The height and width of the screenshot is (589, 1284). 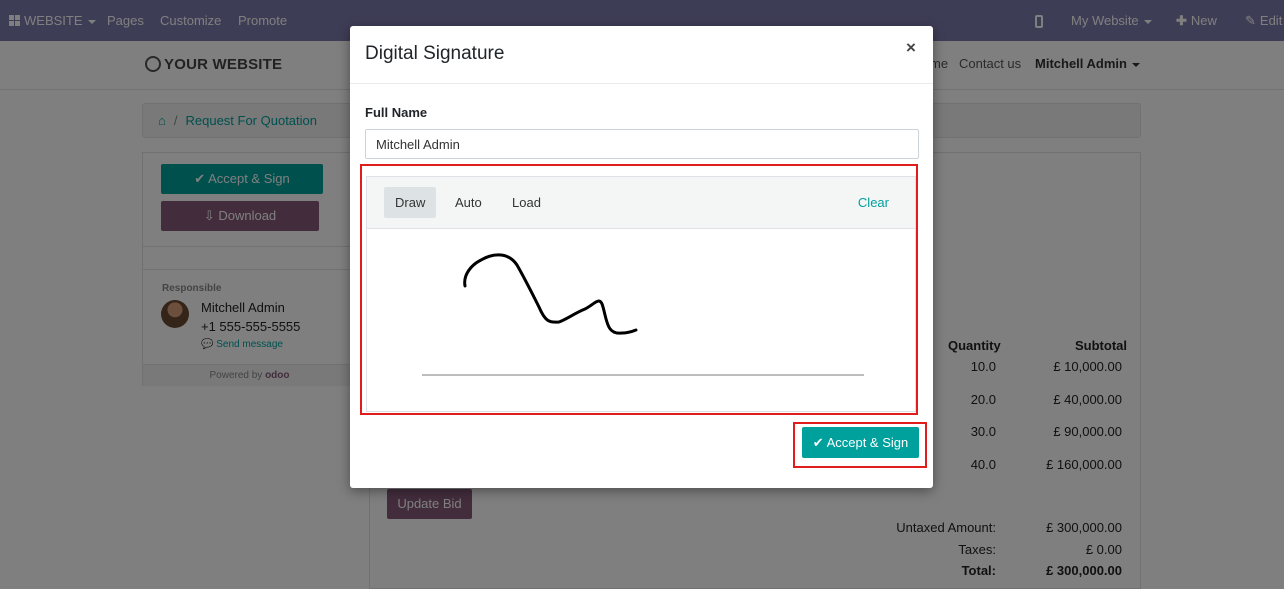 What do you see at coordinates (468, 202) in the screenshot?
I see `tab-auto: Auto` at bounding box center [468, 202].